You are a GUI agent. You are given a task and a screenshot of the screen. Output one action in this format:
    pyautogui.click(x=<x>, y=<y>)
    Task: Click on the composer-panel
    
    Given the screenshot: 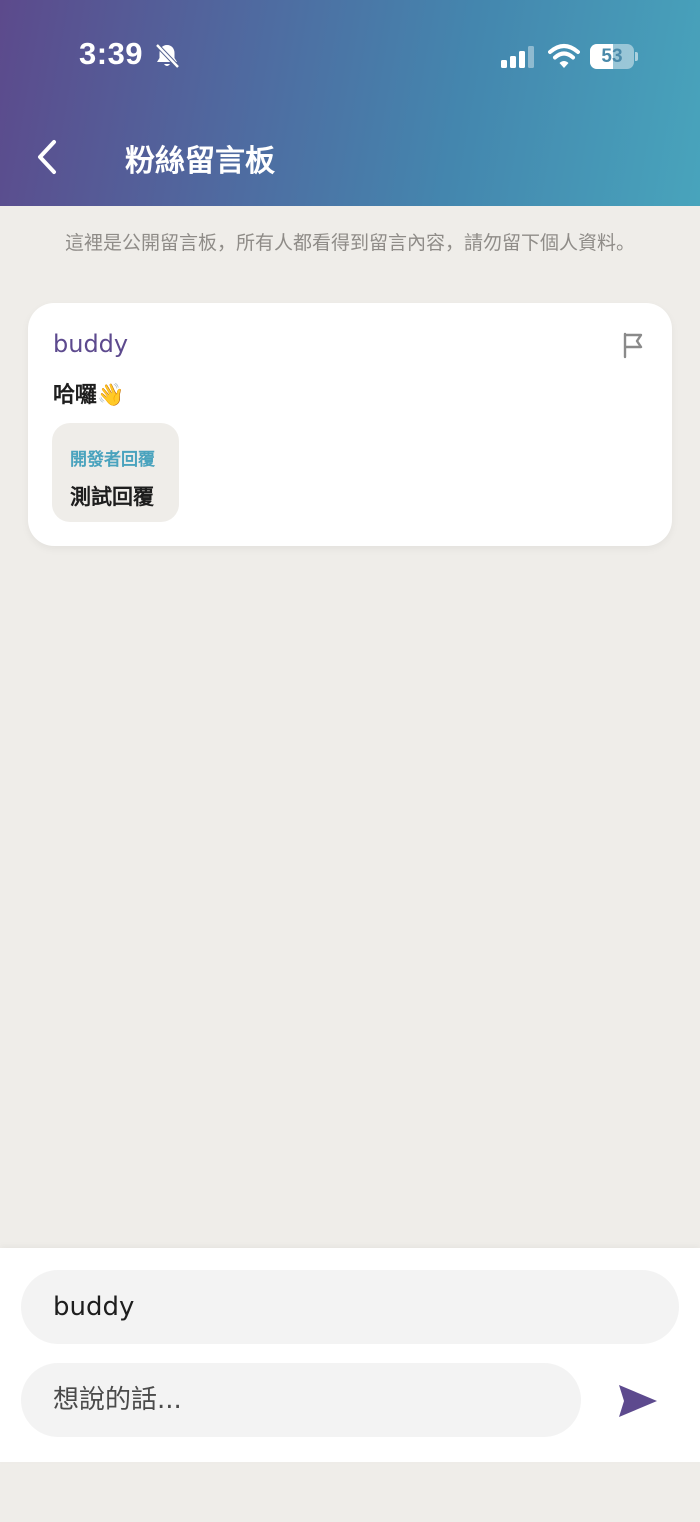 What is the action you would take?
    pyautogui.click(x=350, y=1355)
    